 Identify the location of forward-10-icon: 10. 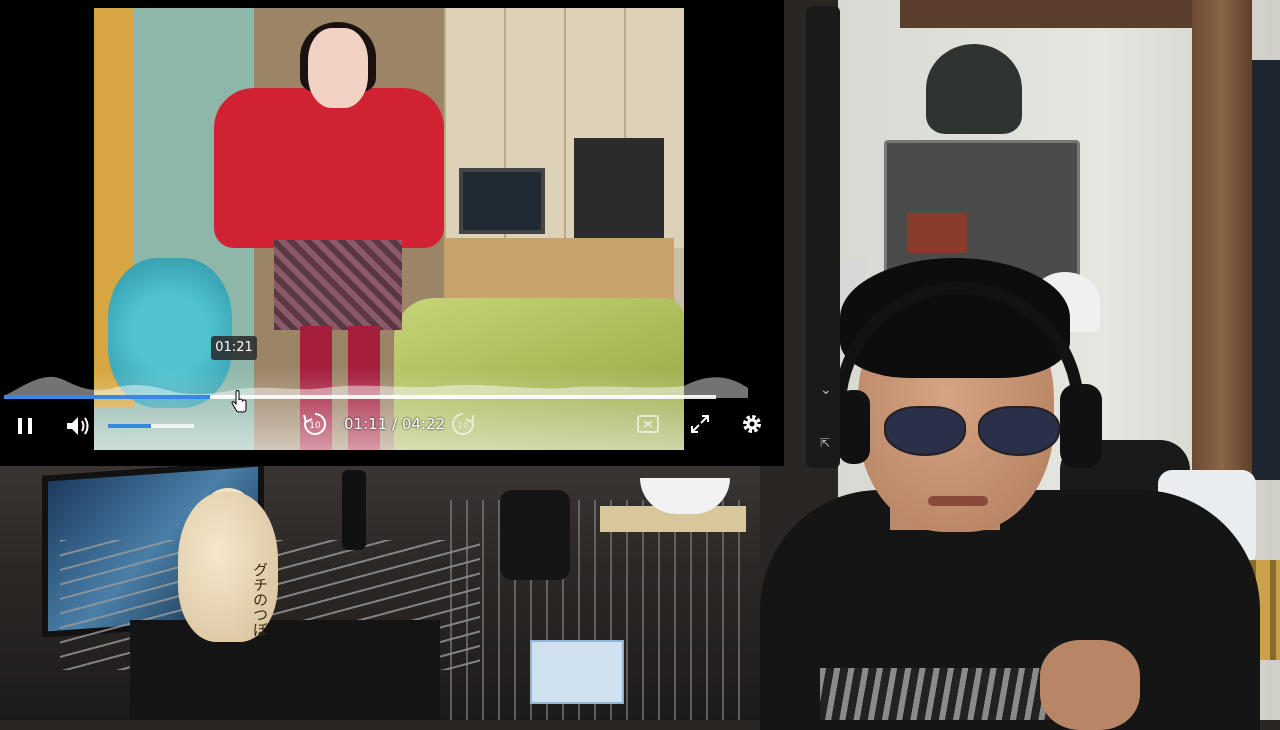
(463, 423).